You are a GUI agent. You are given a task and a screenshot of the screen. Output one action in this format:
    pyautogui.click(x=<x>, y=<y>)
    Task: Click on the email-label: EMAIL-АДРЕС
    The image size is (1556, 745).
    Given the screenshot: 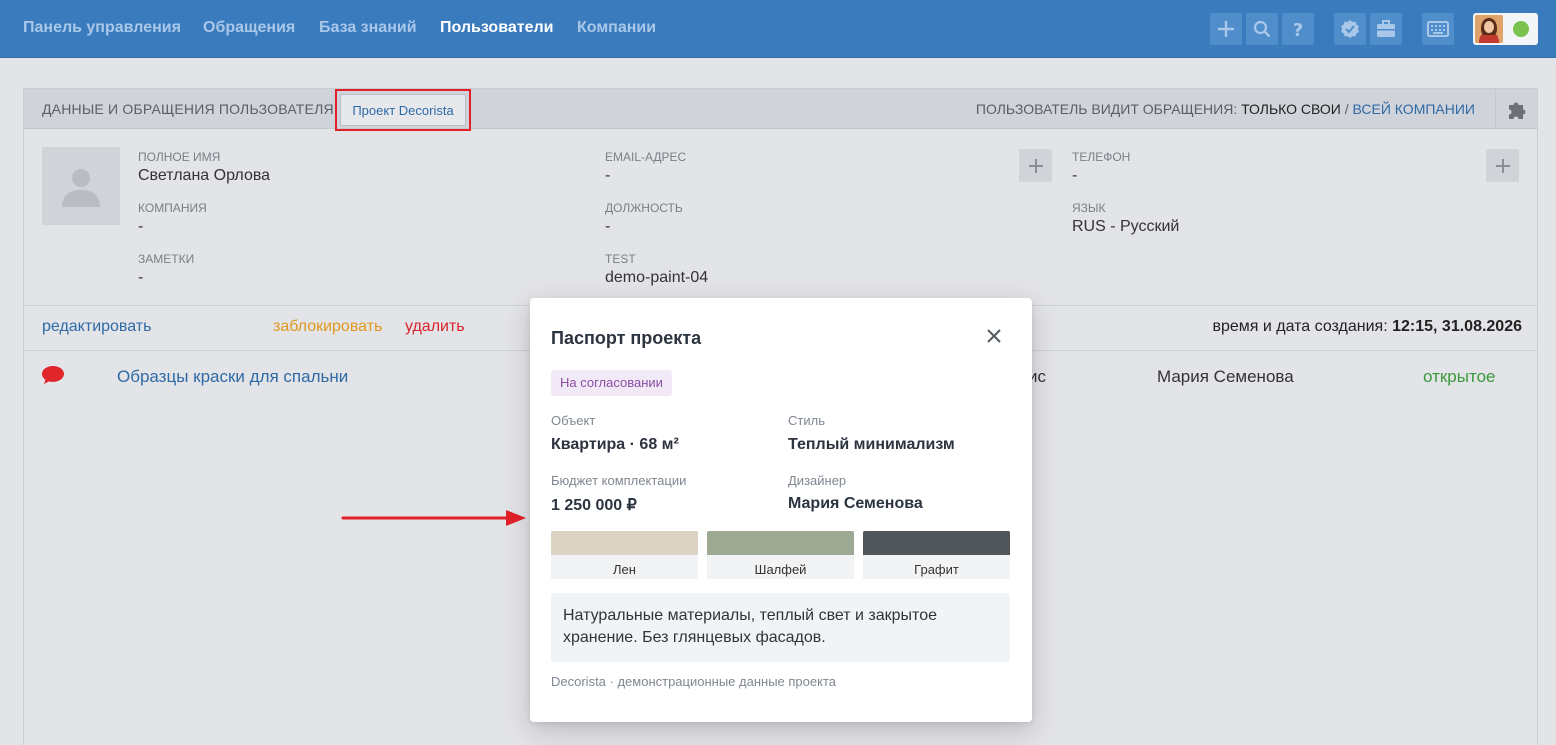 What is the action you would take?
    pyautogui.click(x=646, y=157)
    